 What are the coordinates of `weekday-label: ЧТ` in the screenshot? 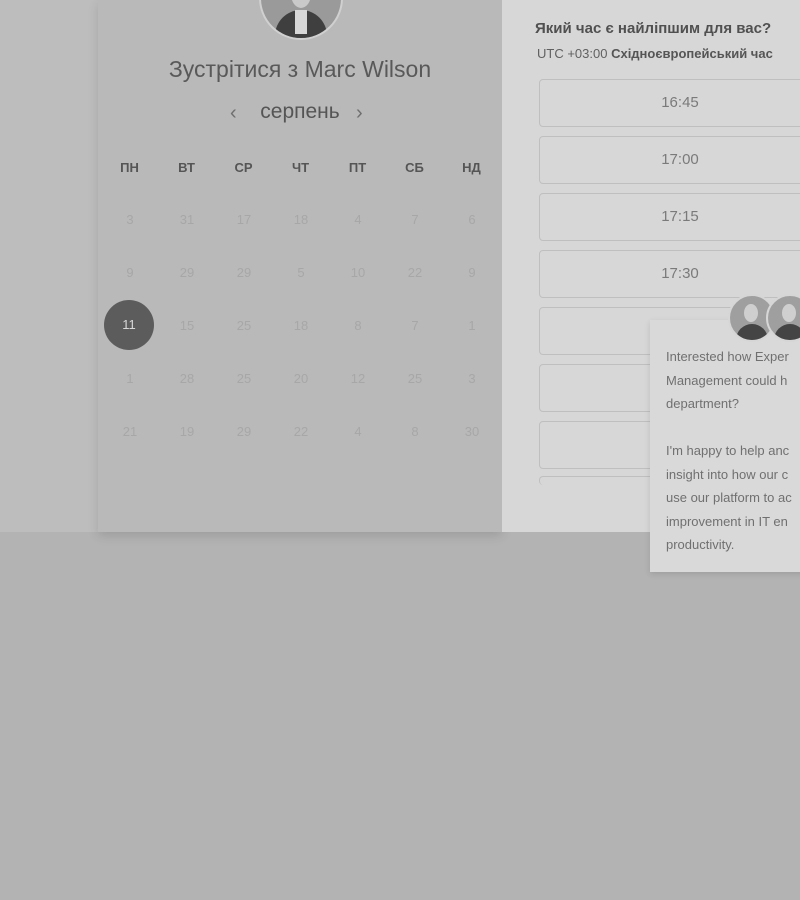 It's located at (300, 167).